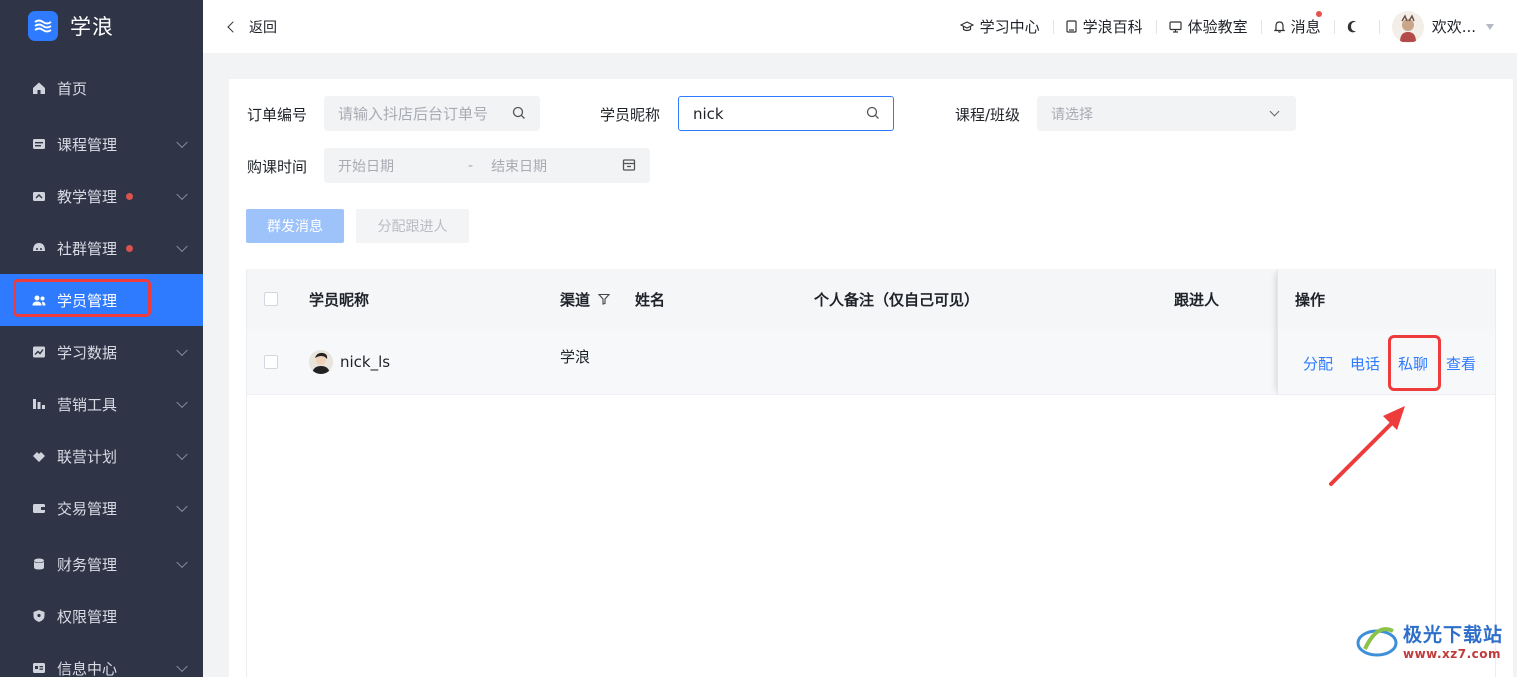 This screenshot has width=1517, height=677. I want to click on sidebar-item-learning-data: 学习数据, so click(101, 352).